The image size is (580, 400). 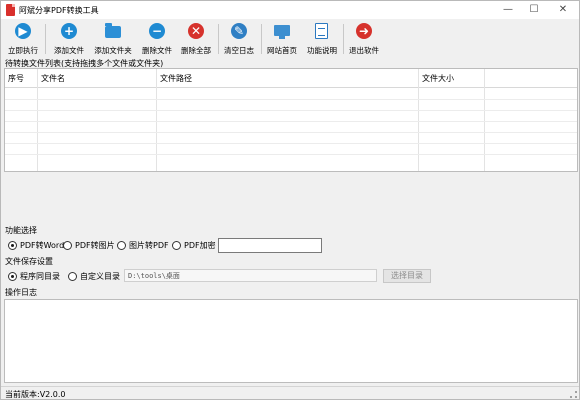 What do you see at coordinates (59, 10) in the screenshot?
I see `window-title: 阿斌分享PDF转换工具` at bounding box center [59, 10].